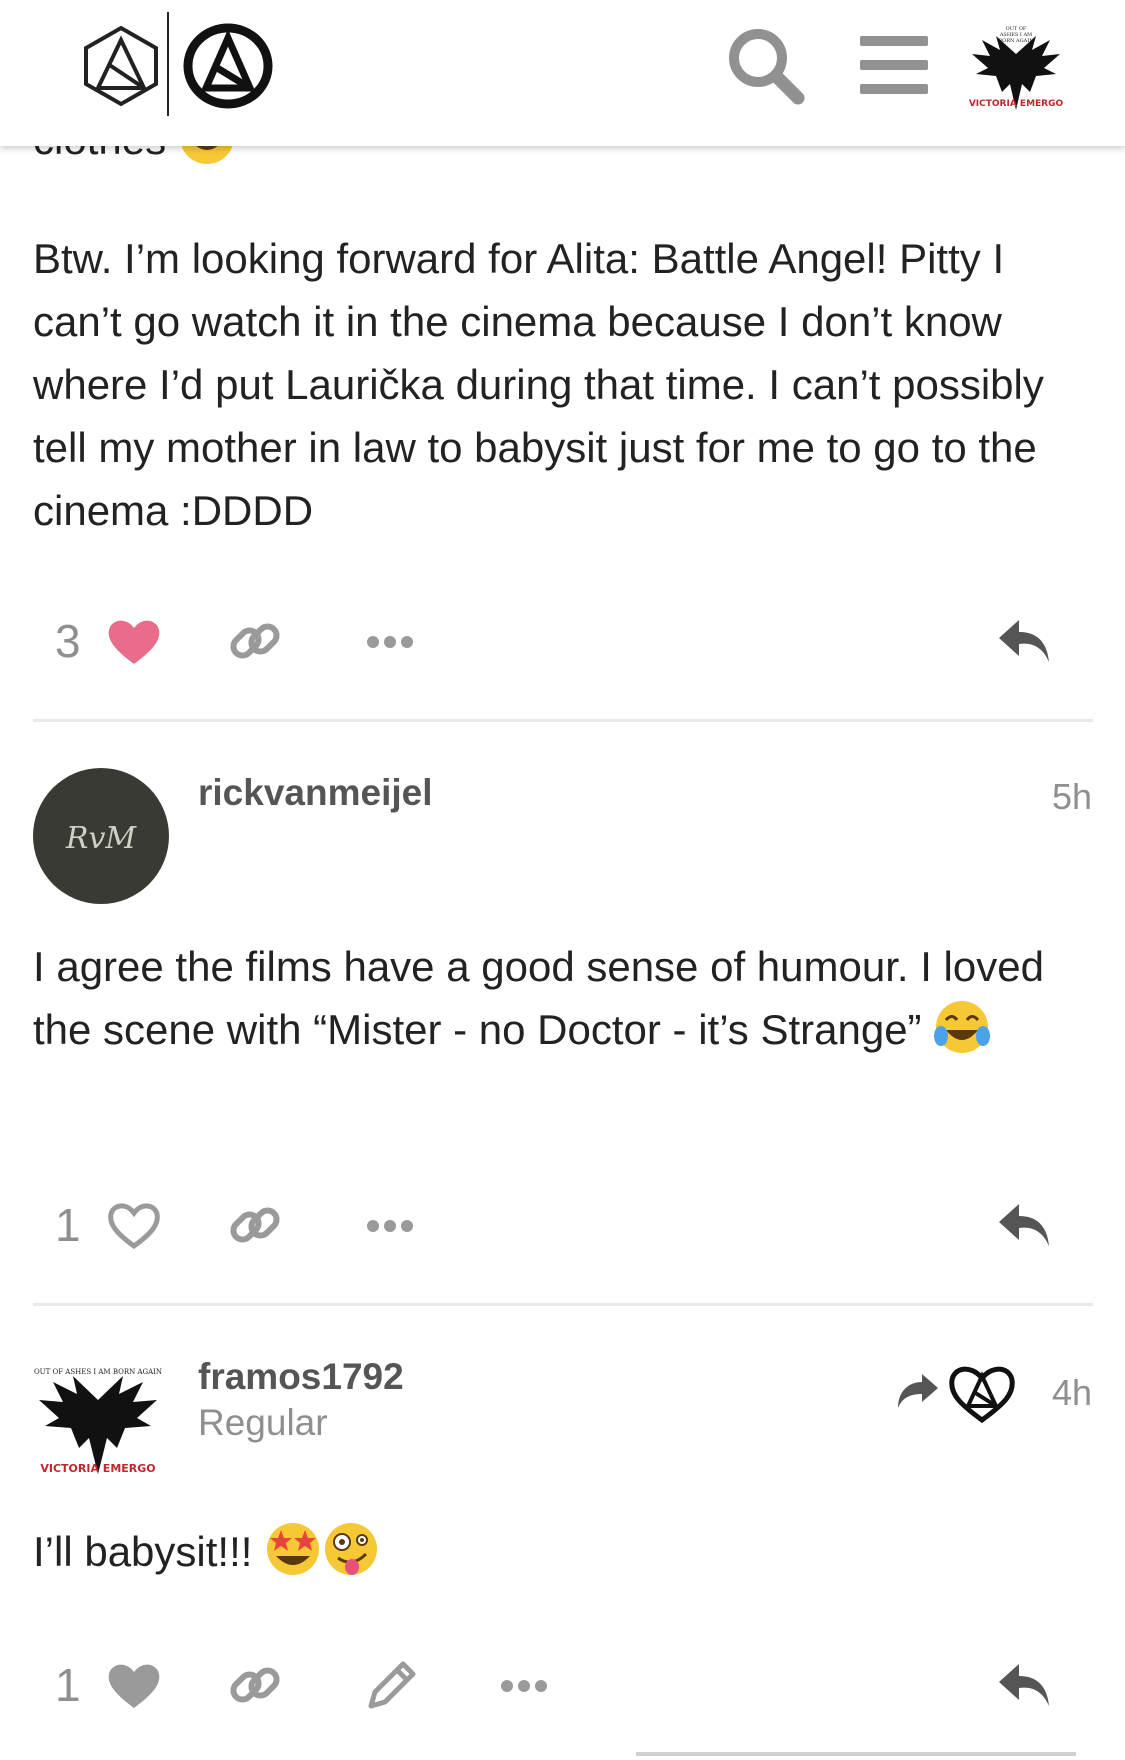  I want to click on svg-text: RvM, so click(101, 838).